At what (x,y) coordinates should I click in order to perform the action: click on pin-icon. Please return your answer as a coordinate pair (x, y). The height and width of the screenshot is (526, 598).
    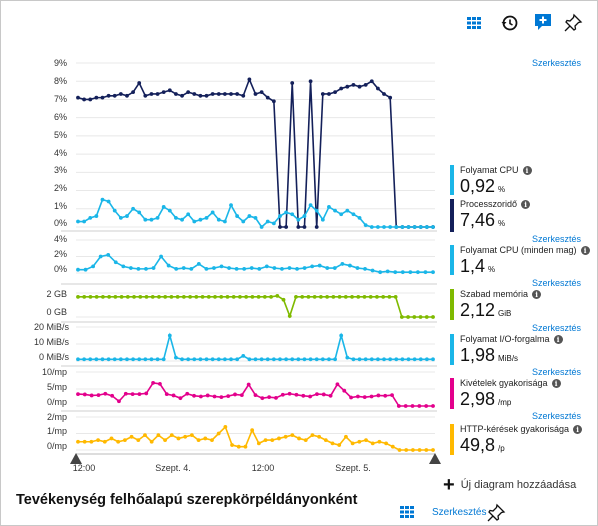
    Looking at the image, I should click on (496, 513).